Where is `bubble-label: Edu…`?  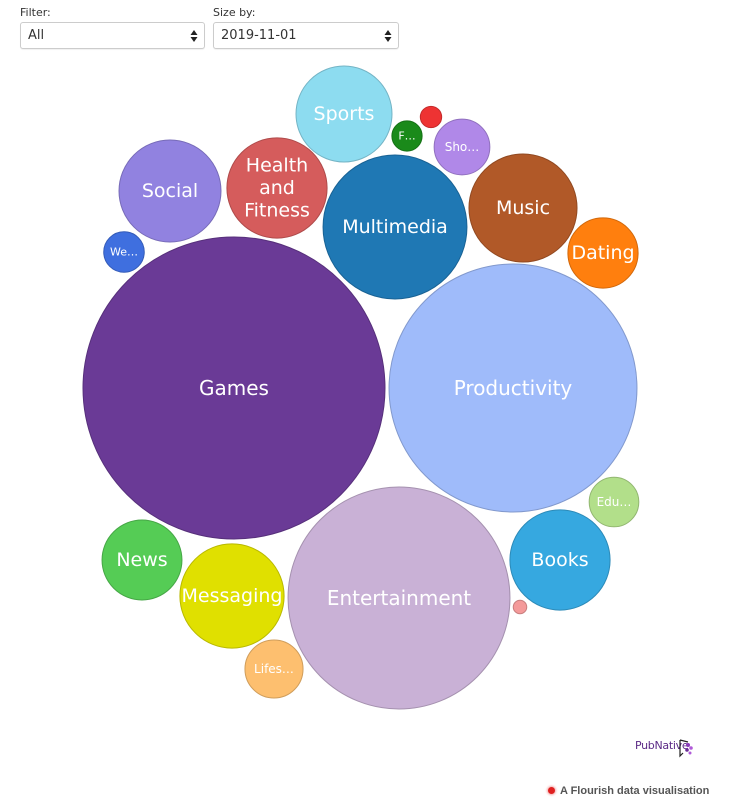 bubble-label: Edu… is located at coordinates (614, 502).